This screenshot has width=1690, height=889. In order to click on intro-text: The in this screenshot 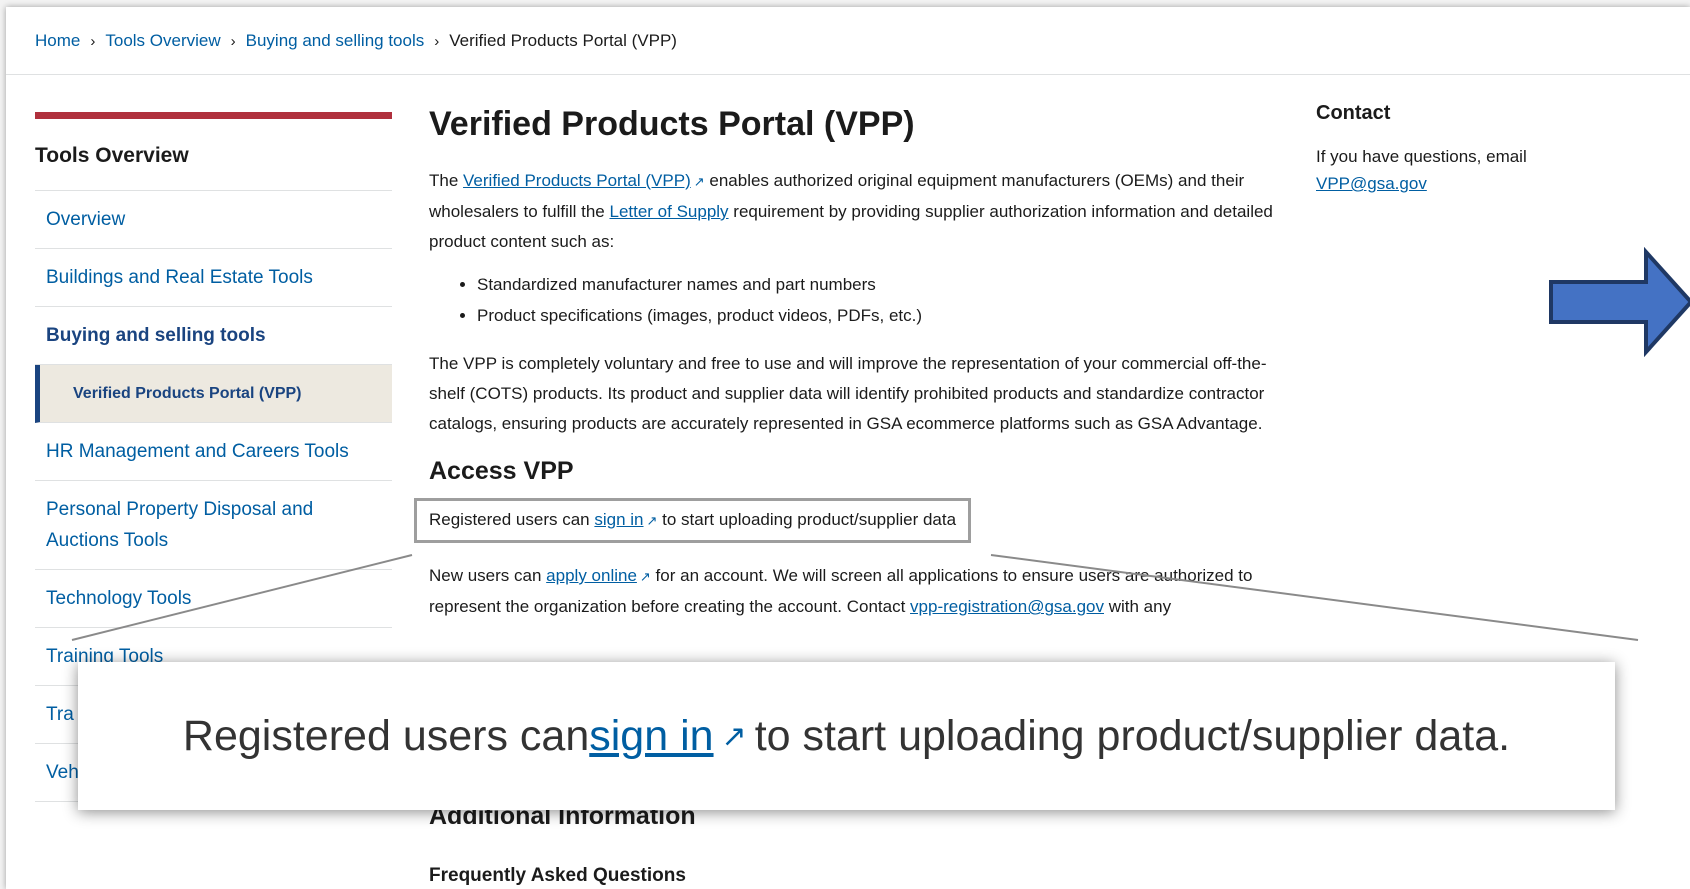, I will do `click(446, 180)`.